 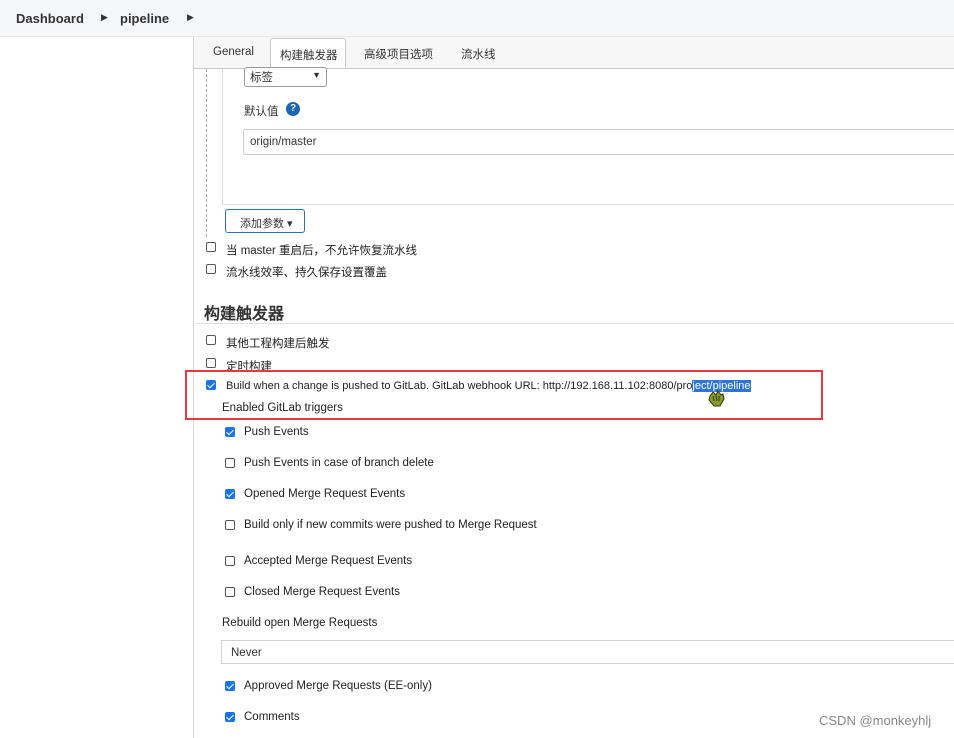 What do you see at coordinates (398, 54) in the screenshot?
I see `tab-advanced: 高级项目选项` at bounding box center [398, 54].